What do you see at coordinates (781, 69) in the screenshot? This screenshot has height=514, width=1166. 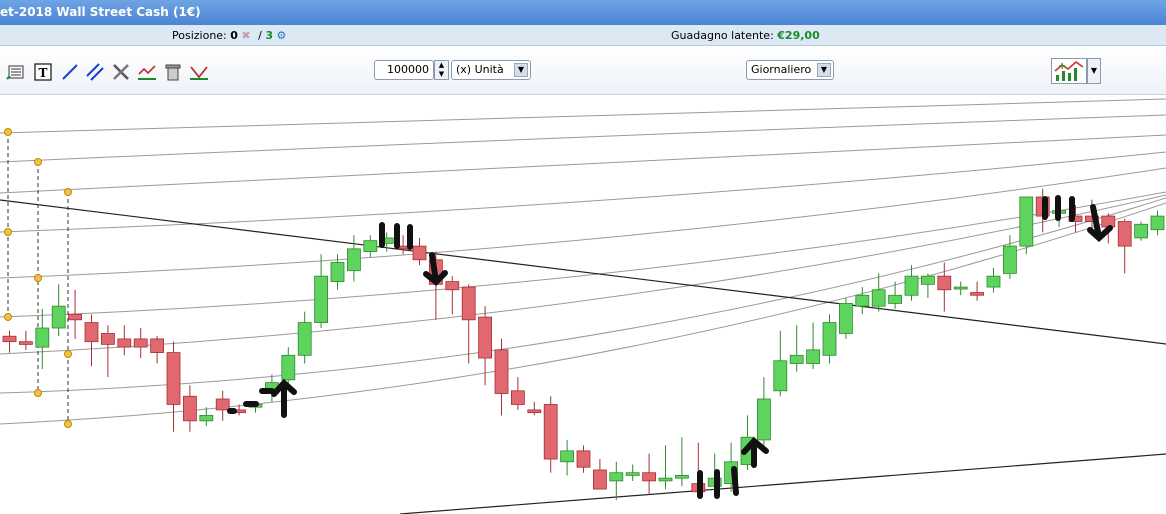 I see `period-select-value: Giornaliero` at bounding box center [781, 69].